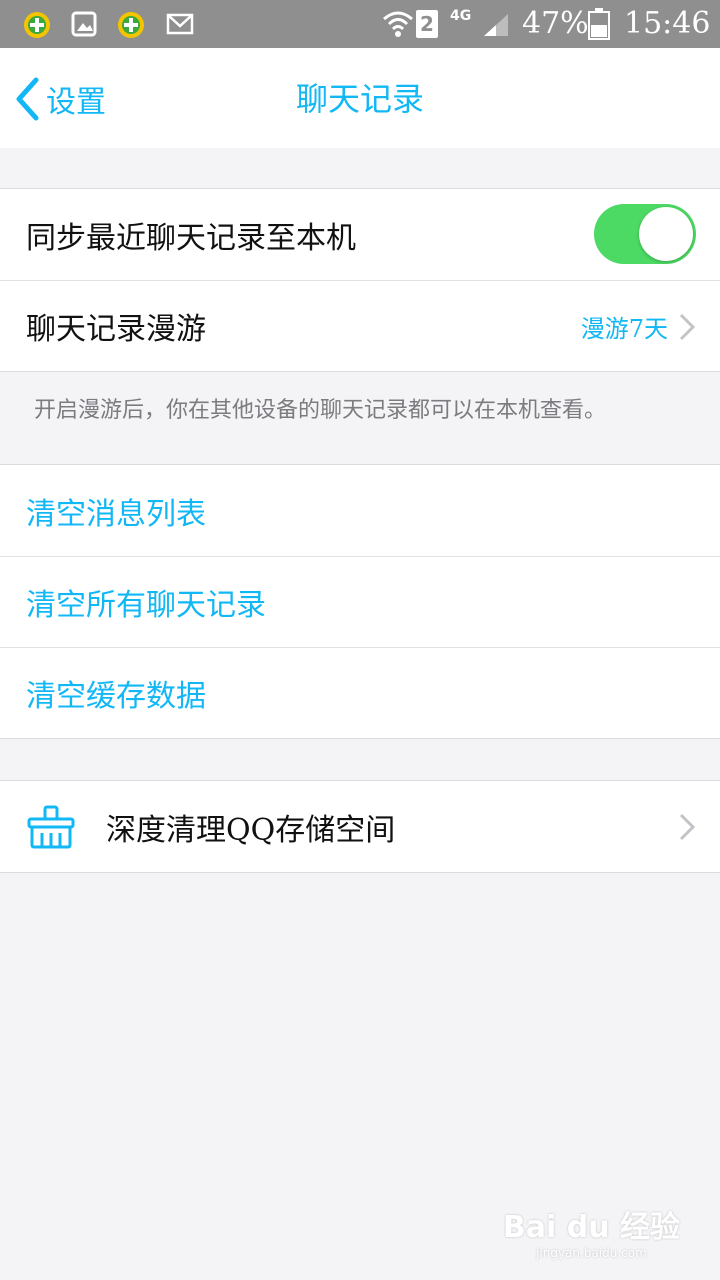 The image size is (720, 1280). I want to click on clock: 15:46, so click(667, 23).